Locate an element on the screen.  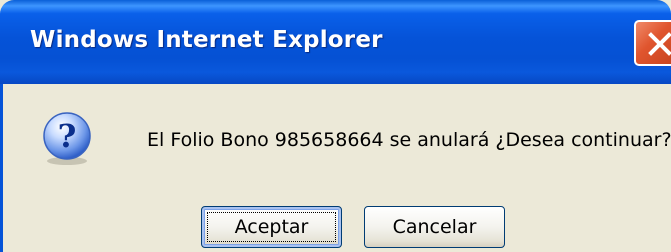
window-title: Windows Internet Explorer is located at coordinates (206, 40).